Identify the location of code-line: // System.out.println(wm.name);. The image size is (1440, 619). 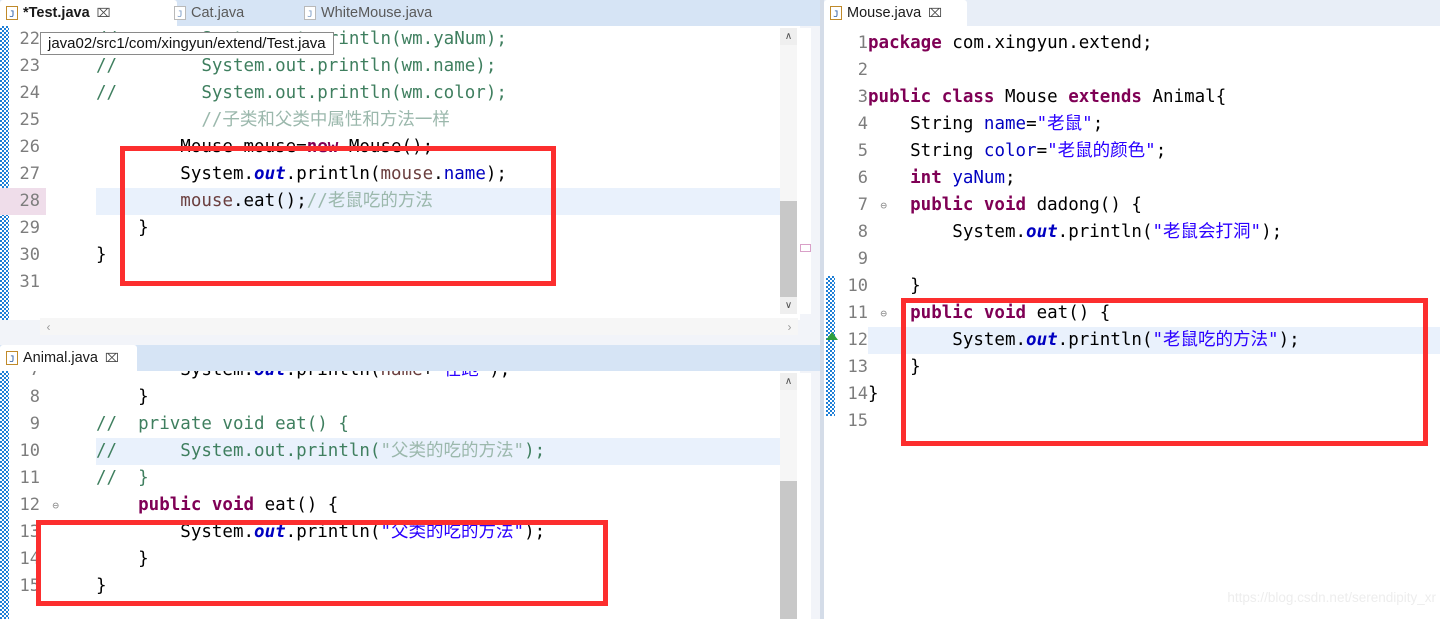
(448, 66).